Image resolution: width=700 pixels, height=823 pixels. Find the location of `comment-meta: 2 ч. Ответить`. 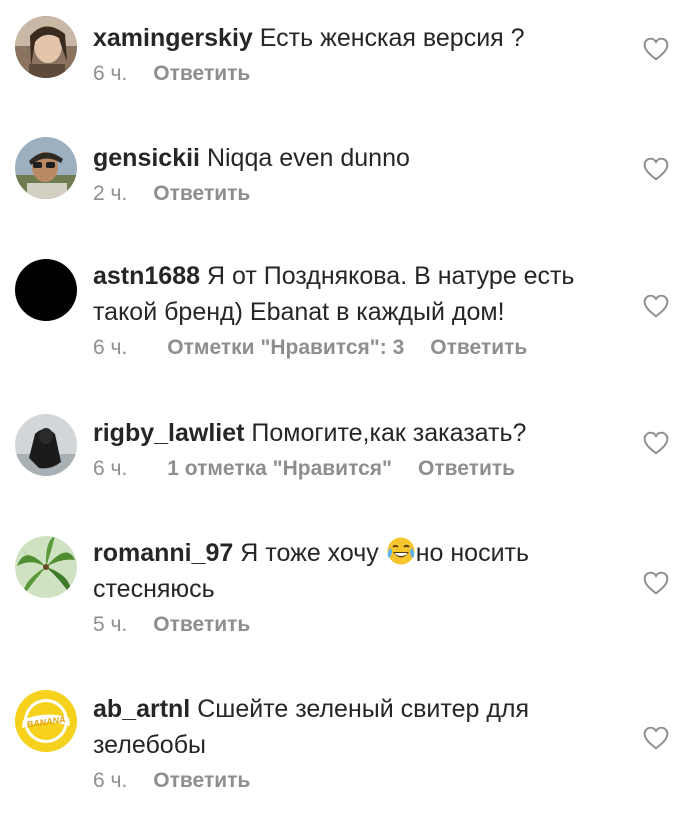

comment-meta: 2 ч. Ответить is located at coordinates (358, 194).